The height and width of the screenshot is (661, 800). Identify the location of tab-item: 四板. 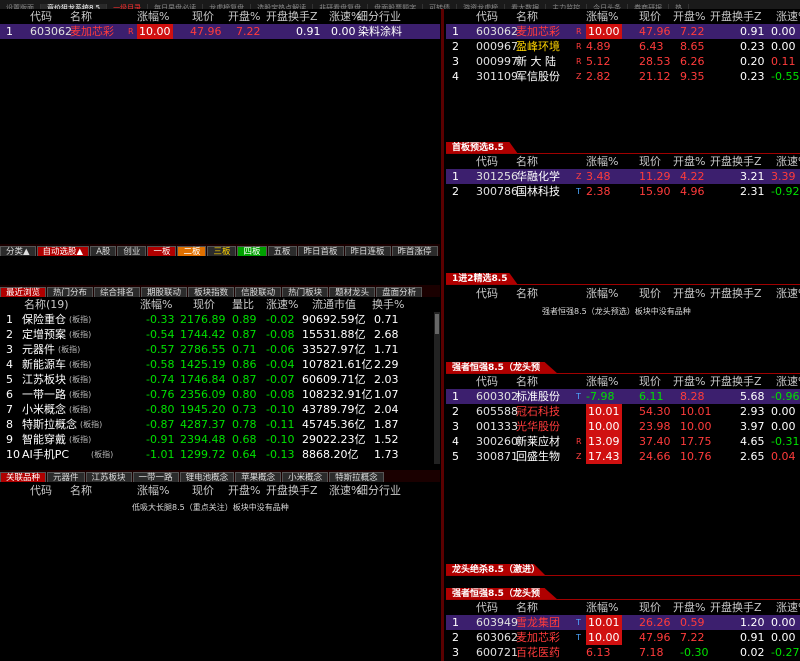
(252, 251).